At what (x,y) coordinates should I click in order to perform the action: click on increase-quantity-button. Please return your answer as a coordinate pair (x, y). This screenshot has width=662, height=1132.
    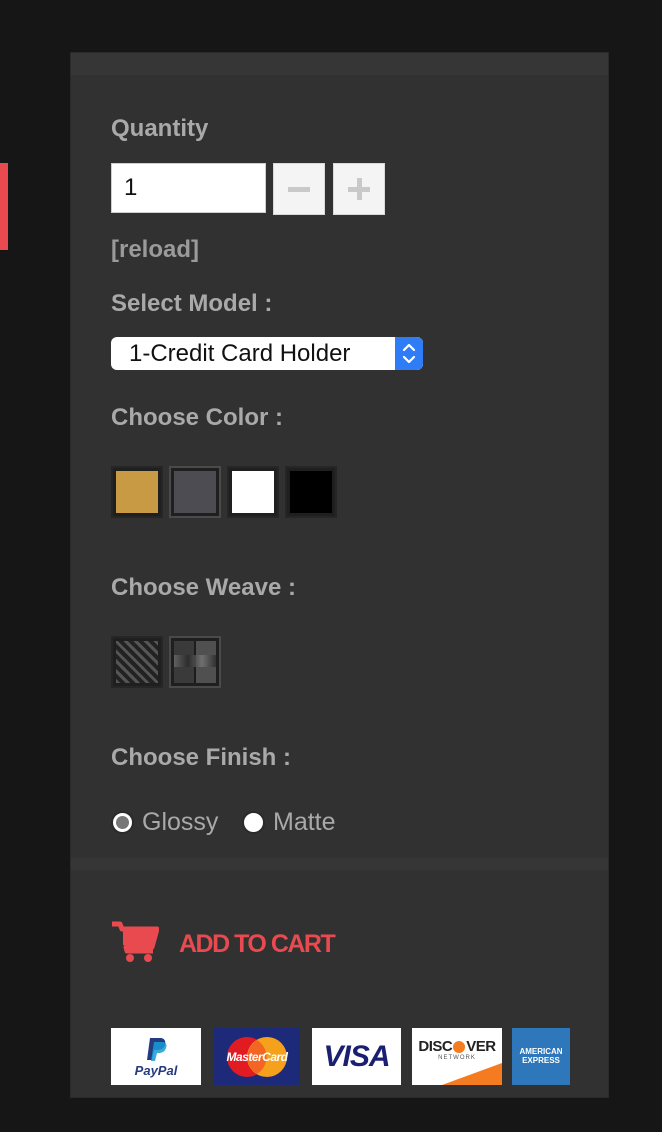
    Looking at the image, I should click on (359, 189).